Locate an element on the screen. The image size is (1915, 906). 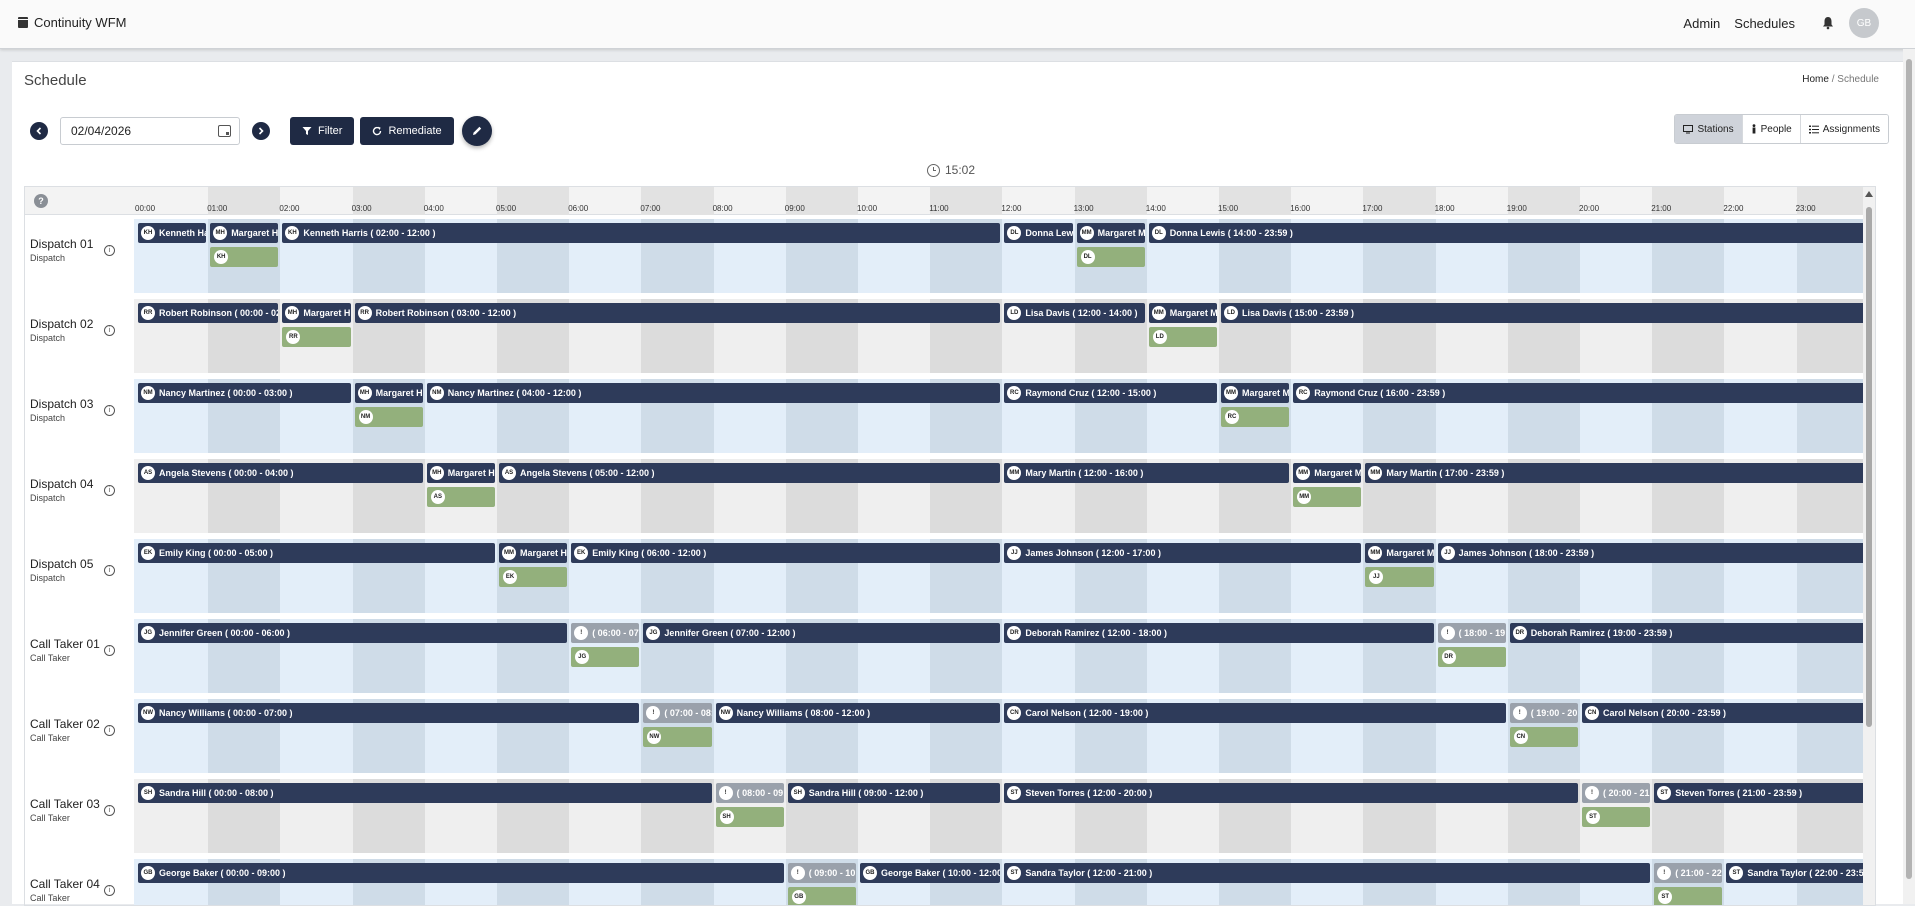
shift-block: NW Nancy Williams ( 08:00 - 12:00 ) is located at coordinates (858, 713).